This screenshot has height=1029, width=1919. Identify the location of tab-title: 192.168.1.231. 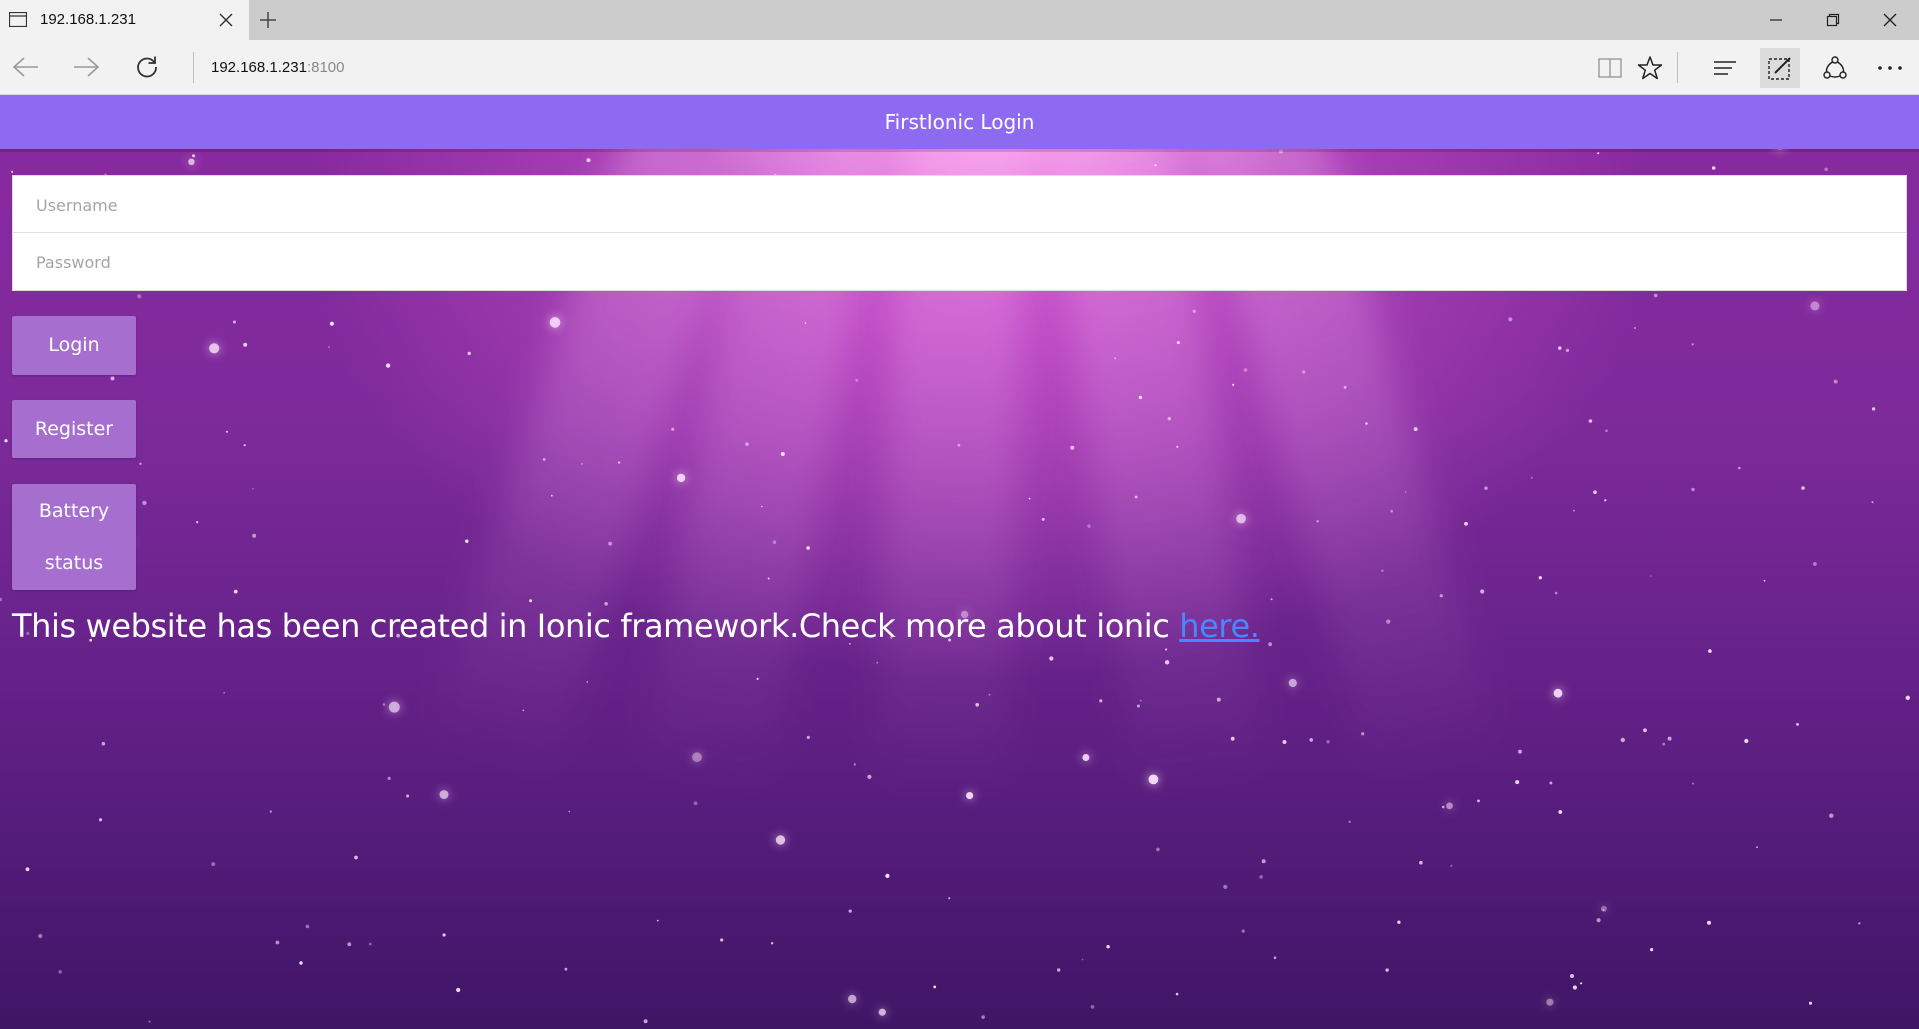
(88, 19).